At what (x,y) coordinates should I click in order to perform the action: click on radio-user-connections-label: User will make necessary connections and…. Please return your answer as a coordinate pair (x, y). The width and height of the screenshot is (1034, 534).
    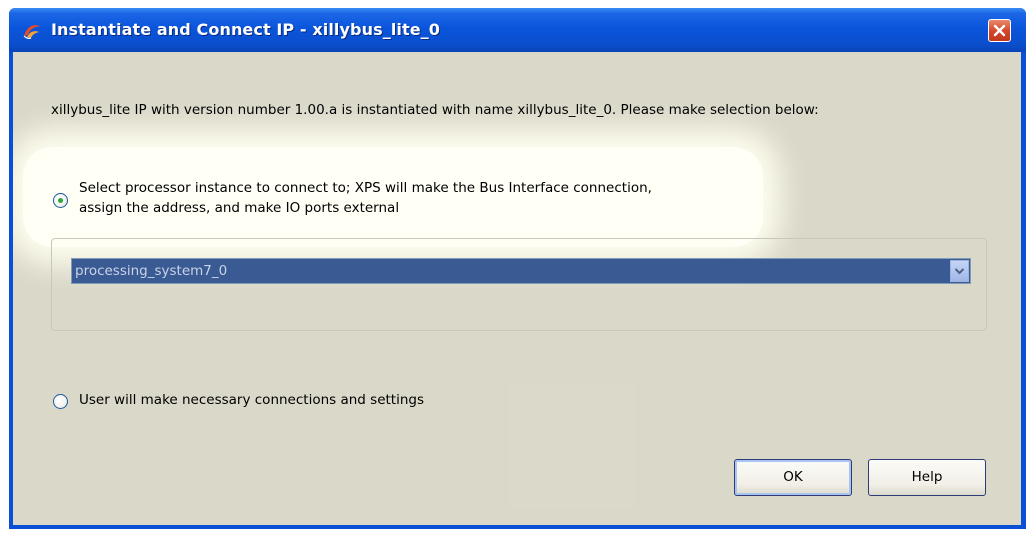
    Looking at the image, I should click on (251, 400).